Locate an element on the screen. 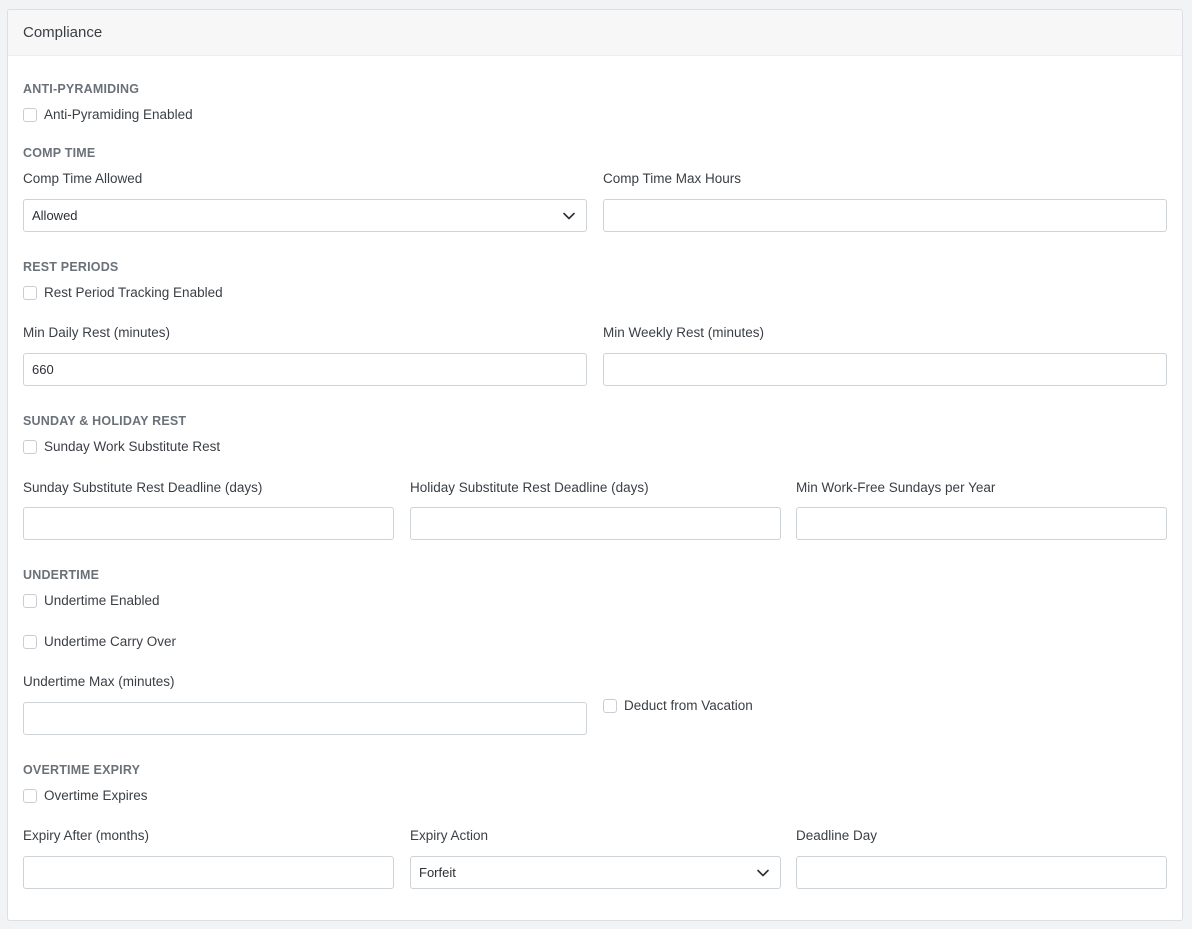  expiry-action-select: Forfeit is located at coordinates (595, 872).